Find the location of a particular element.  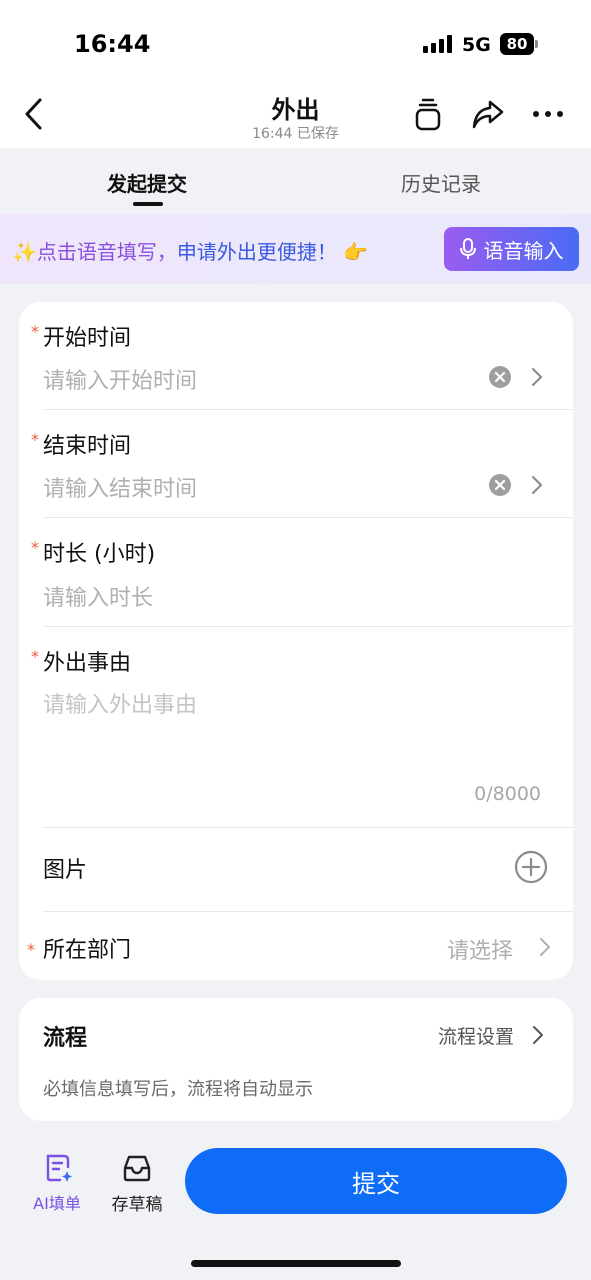

bottom-actions: AI填单 存草稿 提交 is located at coordinates (296, 1183).